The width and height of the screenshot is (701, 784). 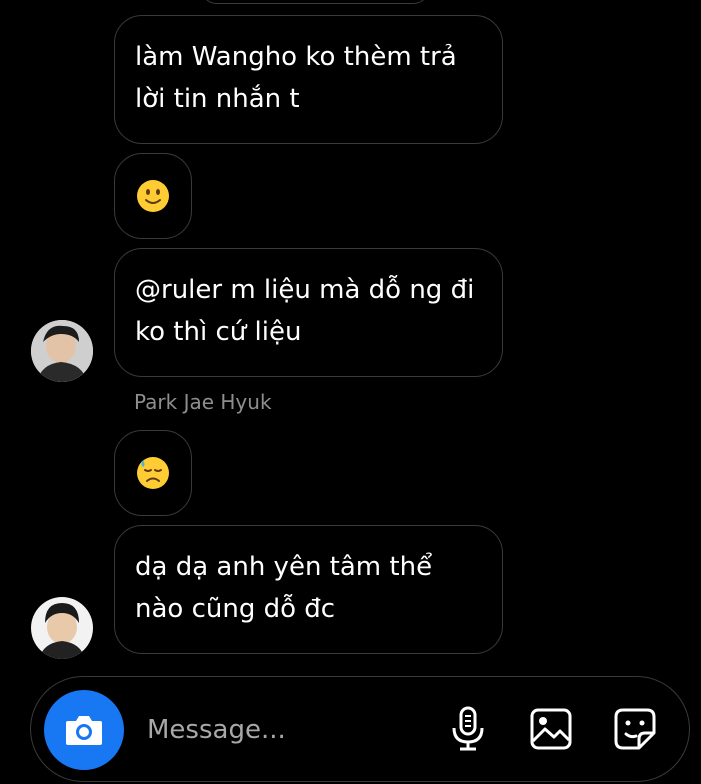 I want to click on gallery-button, so click(x=551, y=729).